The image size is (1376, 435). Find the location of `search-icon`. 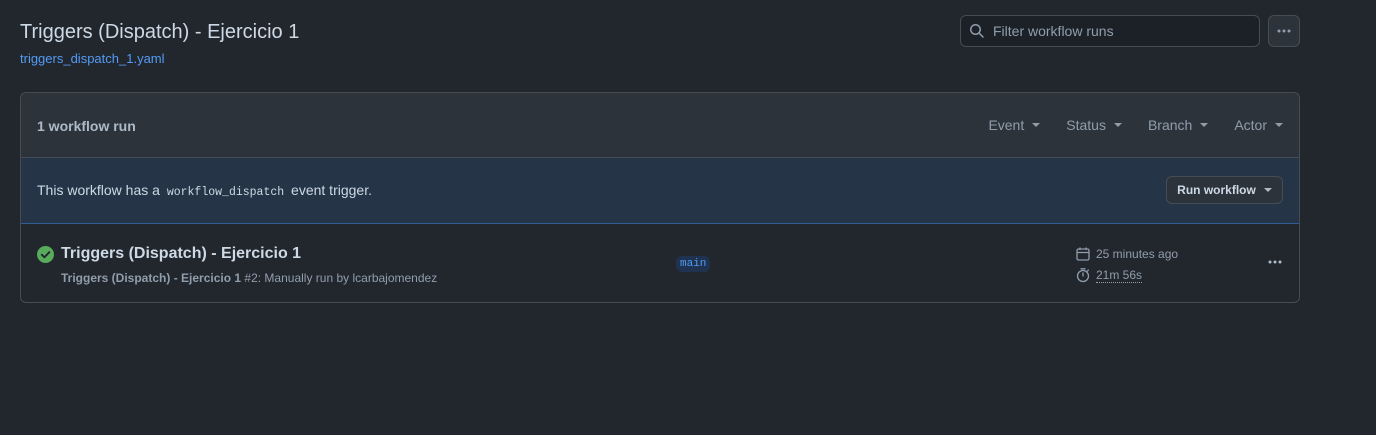

search-icon is located at coordinates (977, 31).